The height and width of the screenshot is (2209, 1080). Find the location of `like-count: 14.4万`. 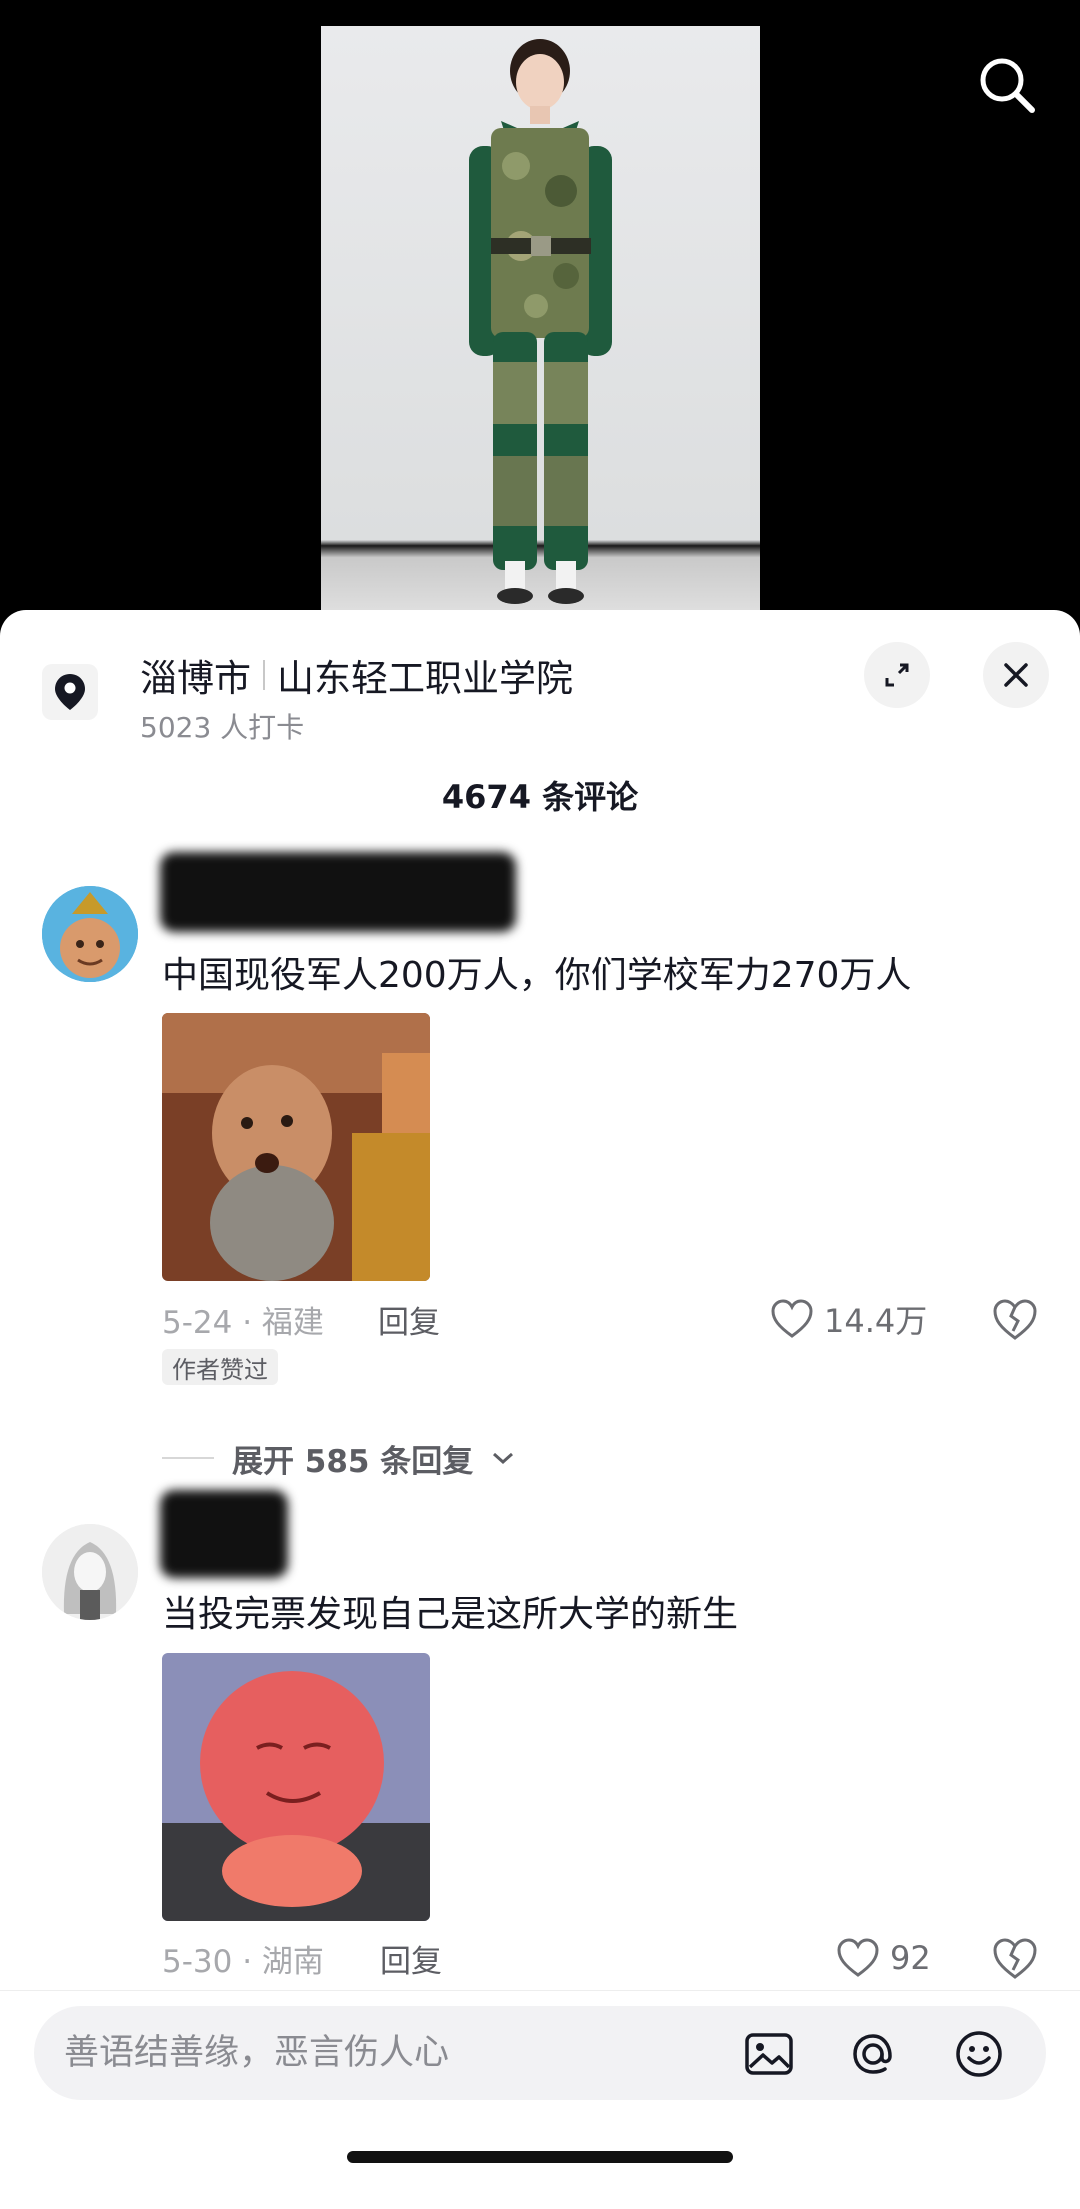

like-count: 14.4万 is located at coordinates (876, 1321).